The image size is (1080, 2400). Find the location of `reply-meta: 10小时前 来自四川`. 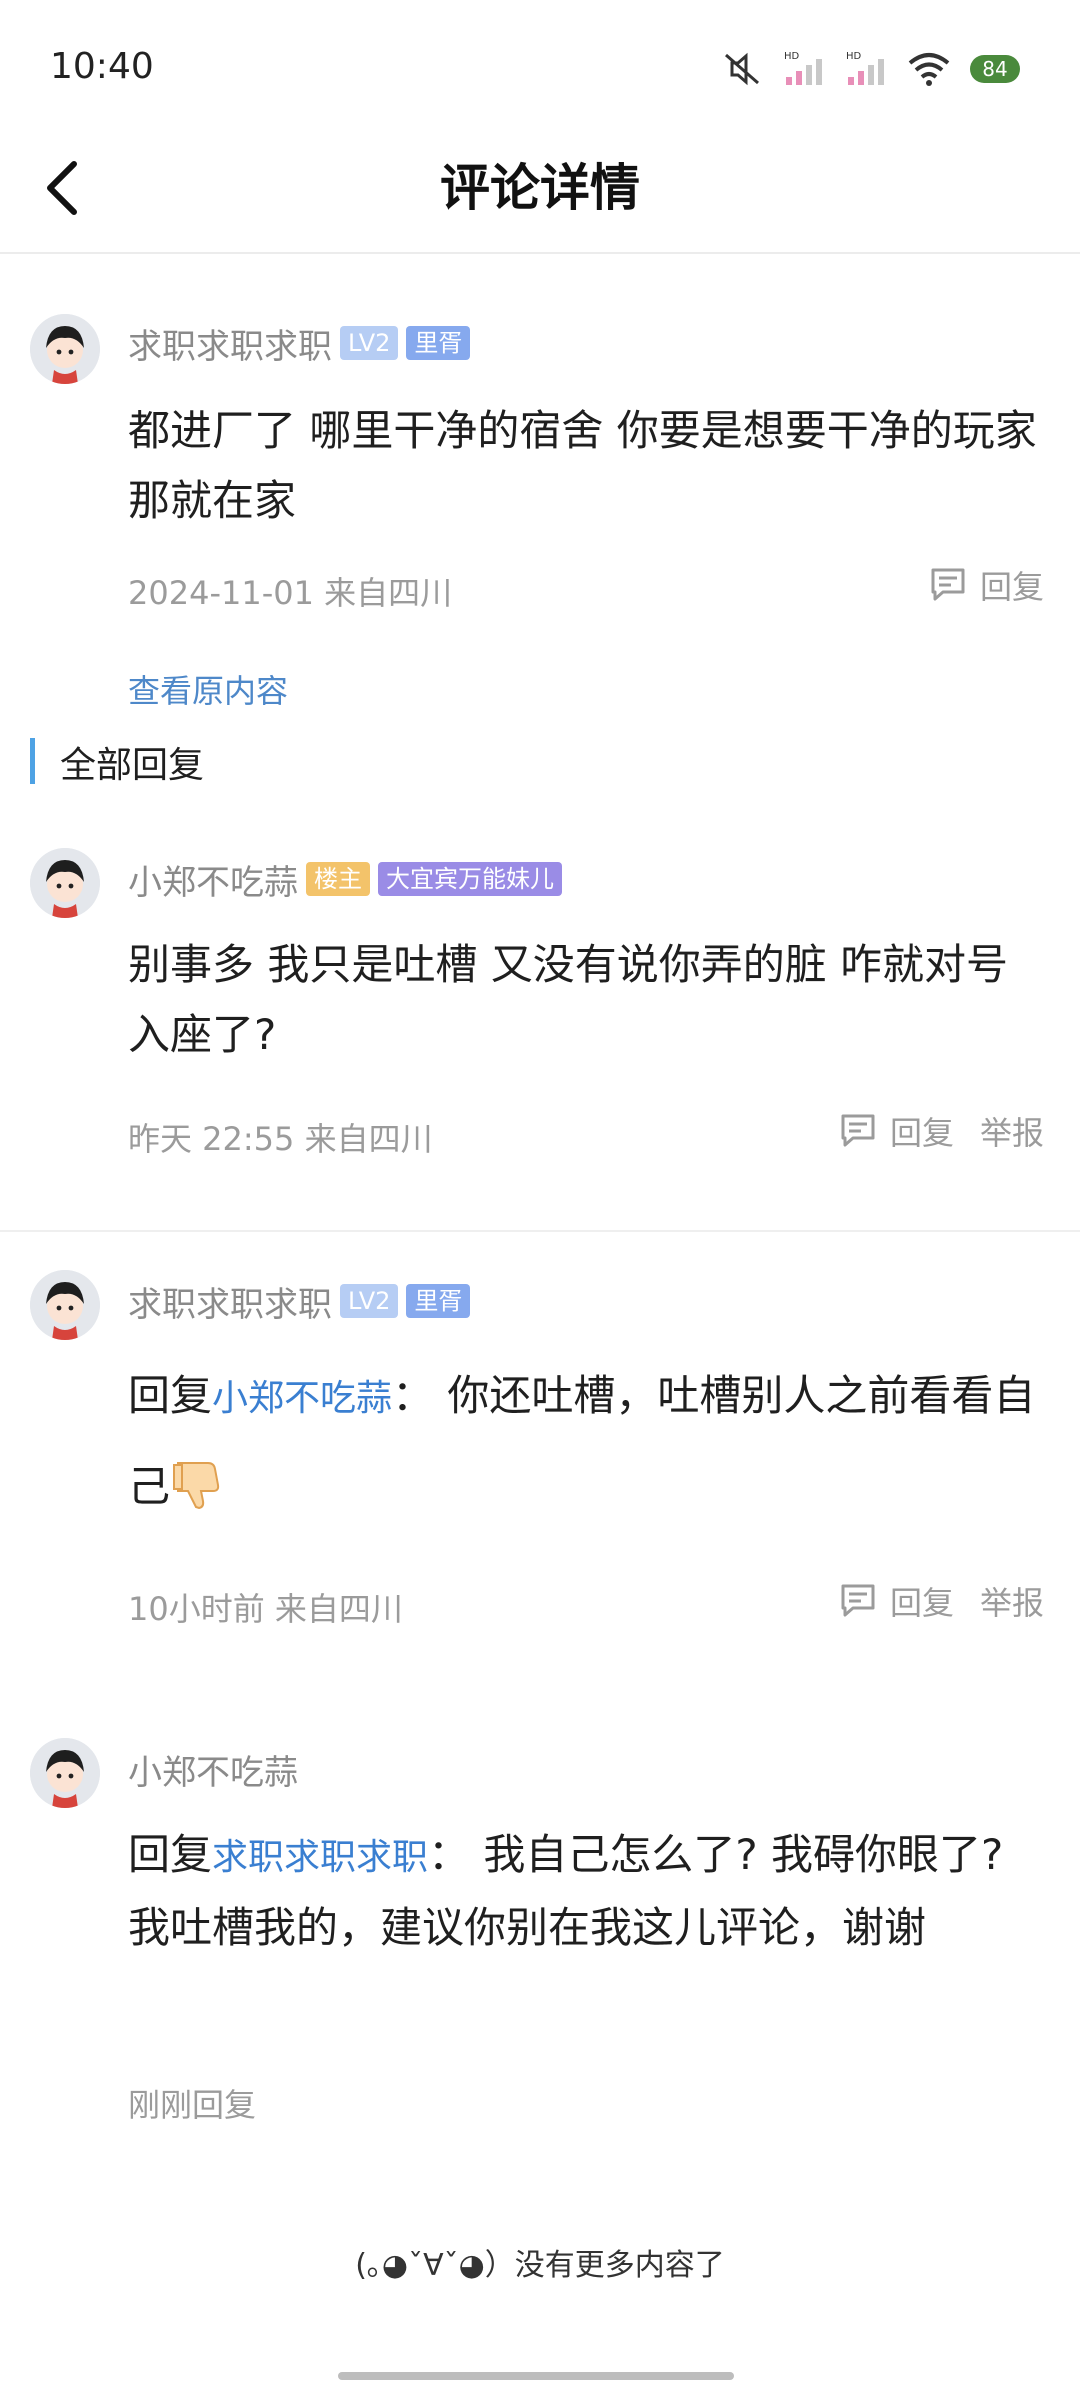

reply-meta: 10小时前 来自四川 is located at coordinates (265, 1609).